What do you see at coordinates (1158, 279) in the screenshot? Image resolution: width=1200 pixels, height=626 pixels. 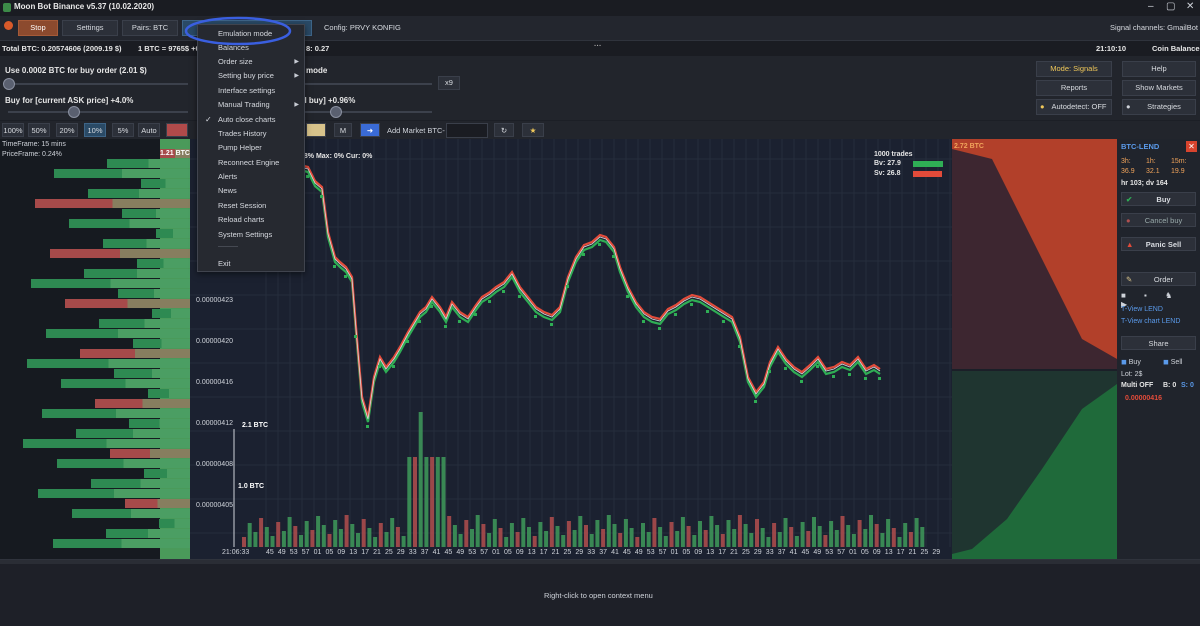 I see `order-button: ✎ Order` at bounding box center [1158, 279].